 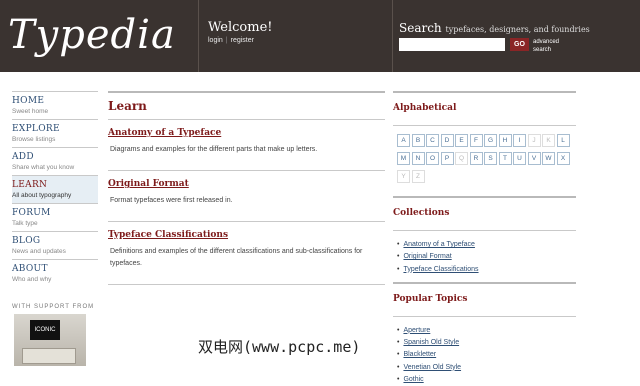 What do you see at coordinates (49, 356) in the screenshot?
I see `computer-base` at bounding box center [49, 356].